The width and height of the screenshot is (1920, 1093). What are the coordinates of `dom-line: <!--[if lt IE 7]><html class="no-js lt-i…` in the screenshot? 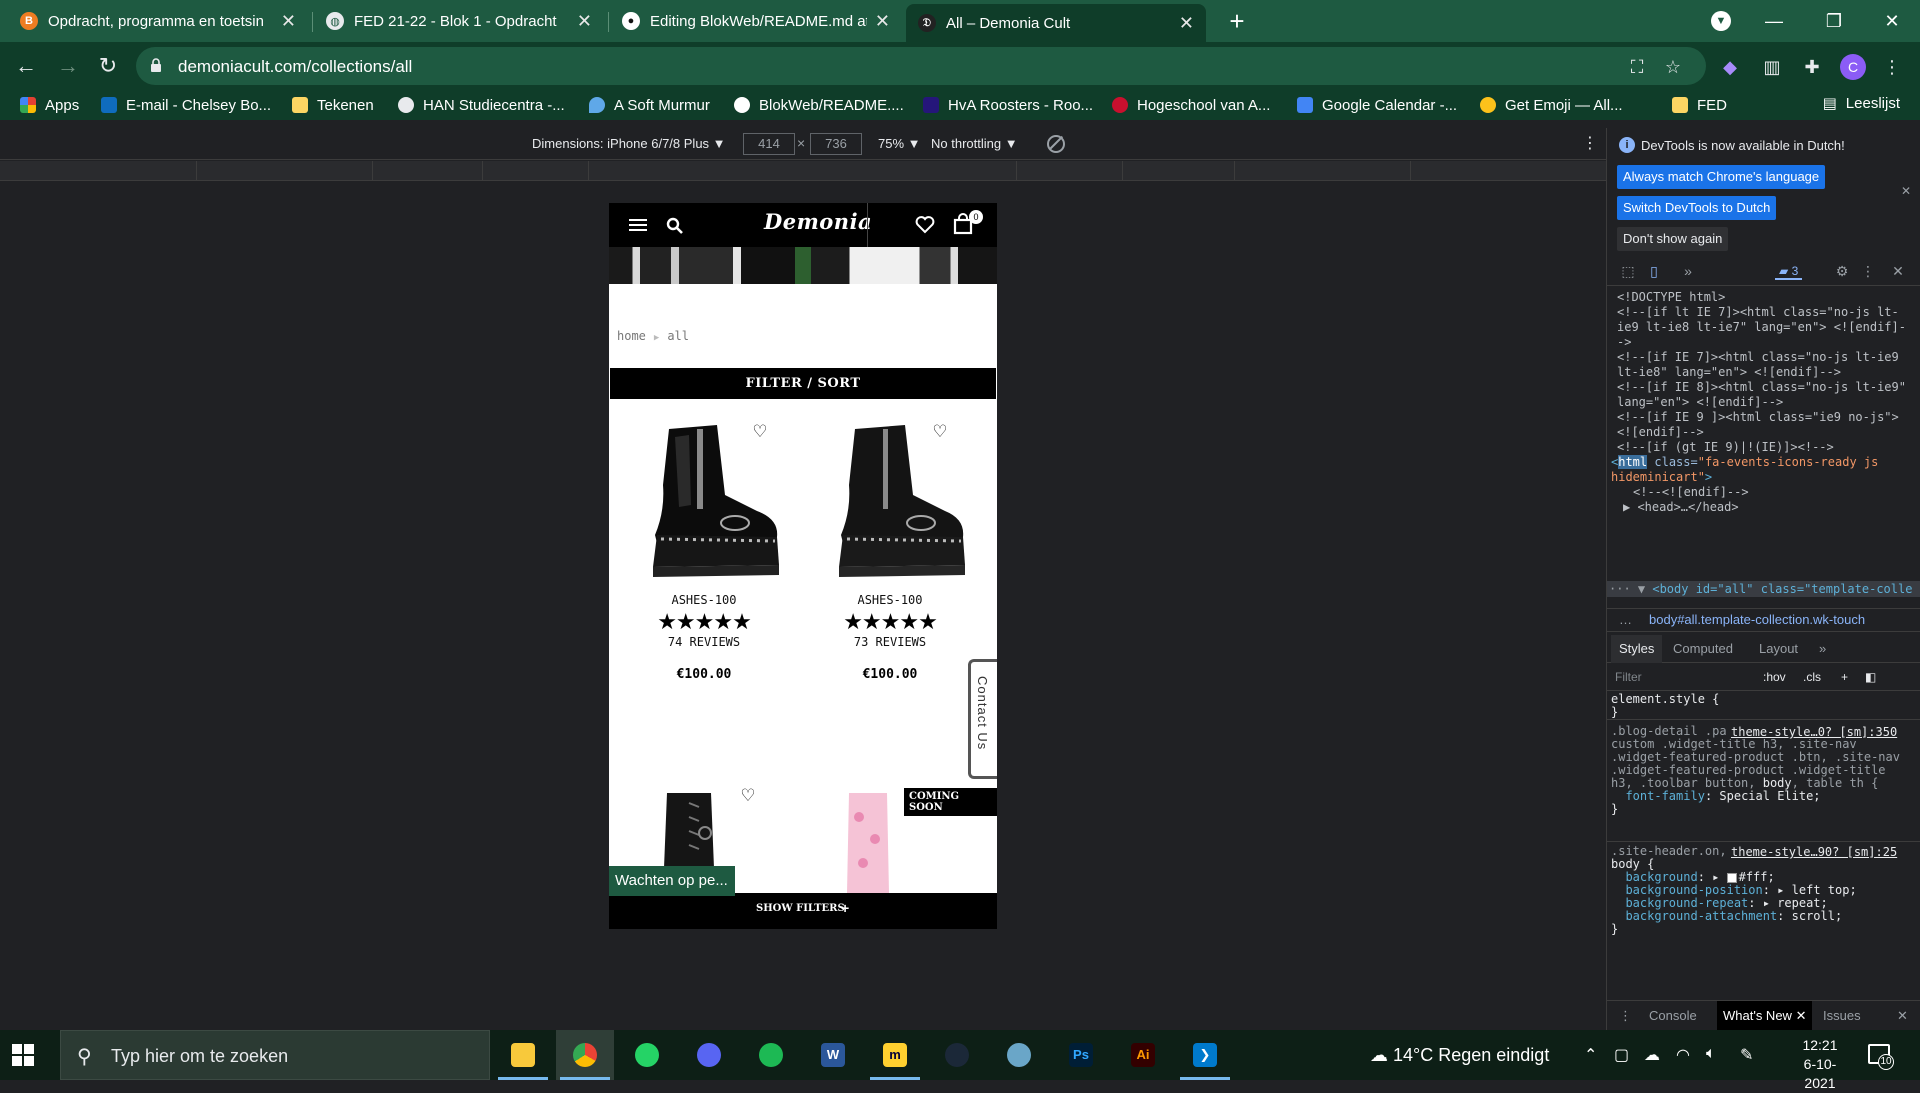 It's located at (1764, 327).